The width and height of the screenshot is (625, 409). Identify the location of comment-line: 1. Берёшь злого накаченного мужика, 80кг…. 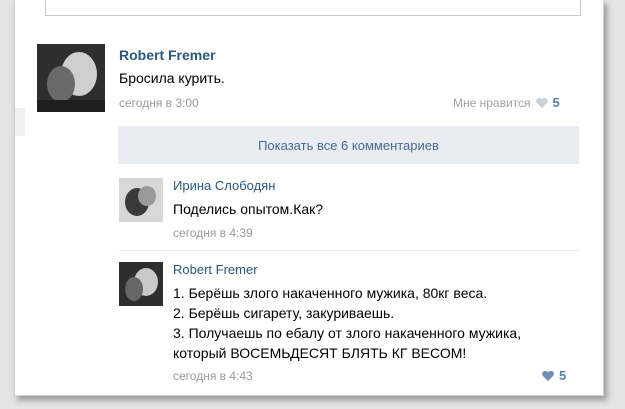
(330, 293).